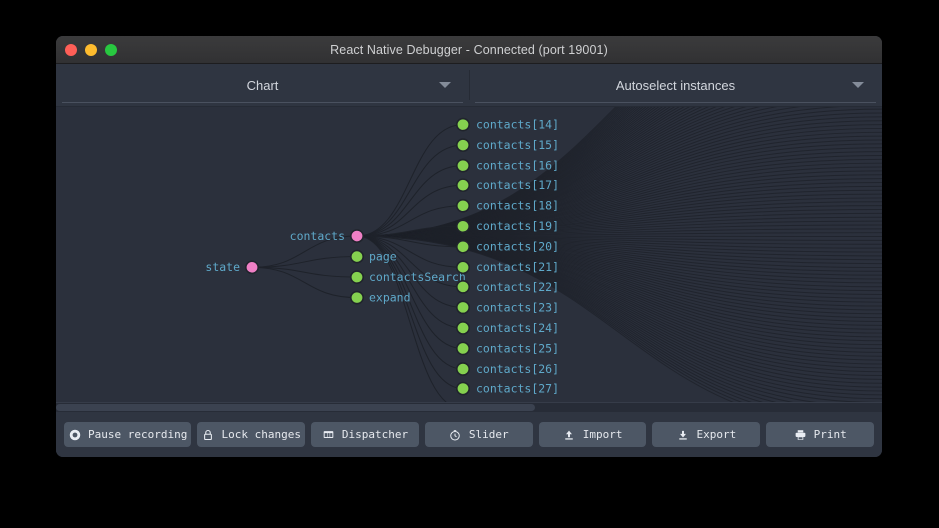  What do you see at coordinates (517, 125) in the screenshot?
I see `graph-node-label: contacts[14]` at bounding box center [517, 125].